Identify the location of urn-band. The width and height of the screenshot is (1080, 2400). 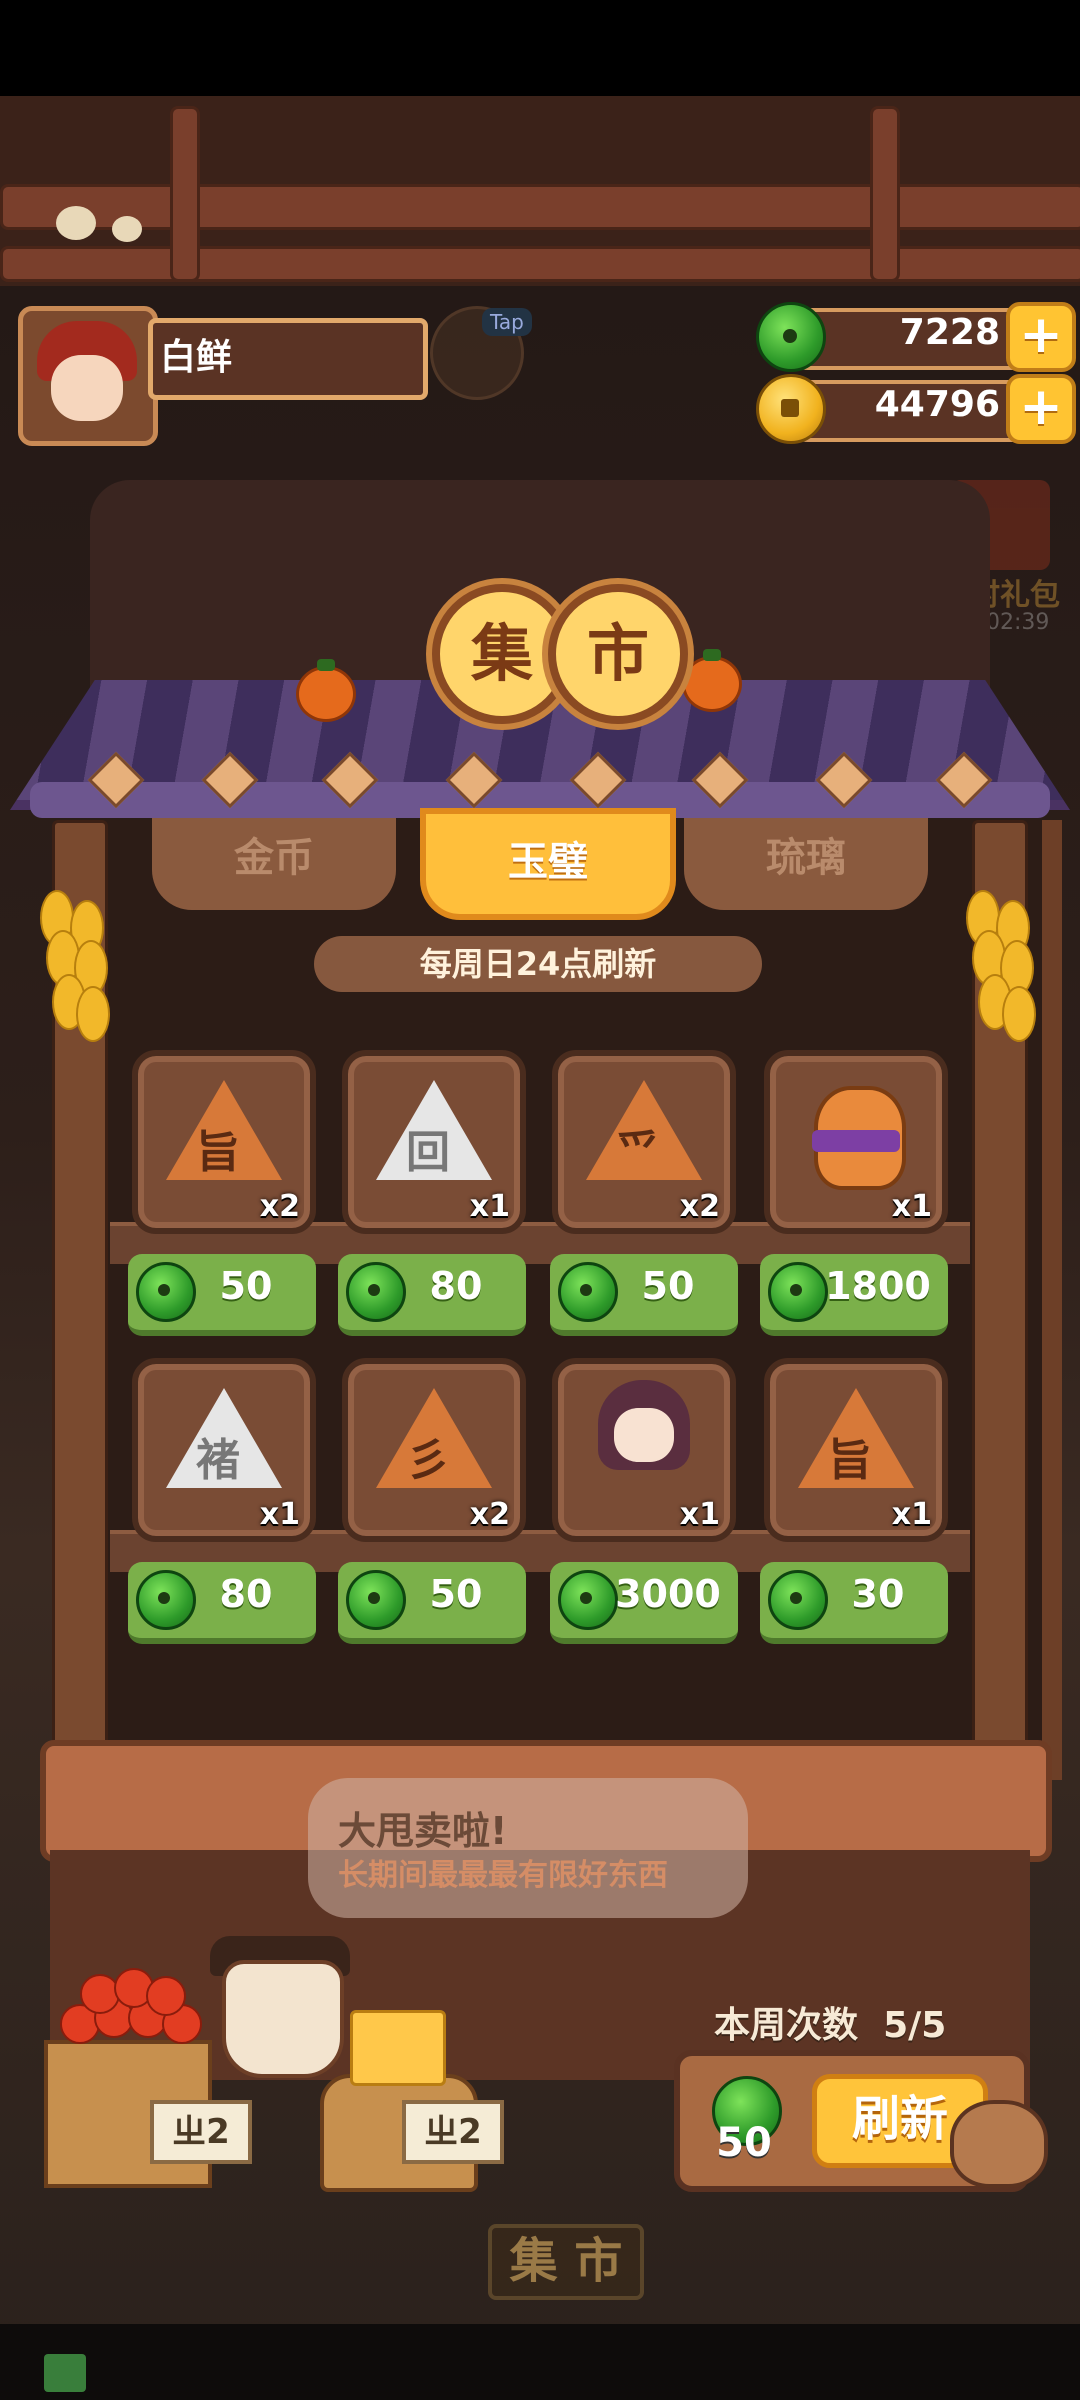
(856, 1141).